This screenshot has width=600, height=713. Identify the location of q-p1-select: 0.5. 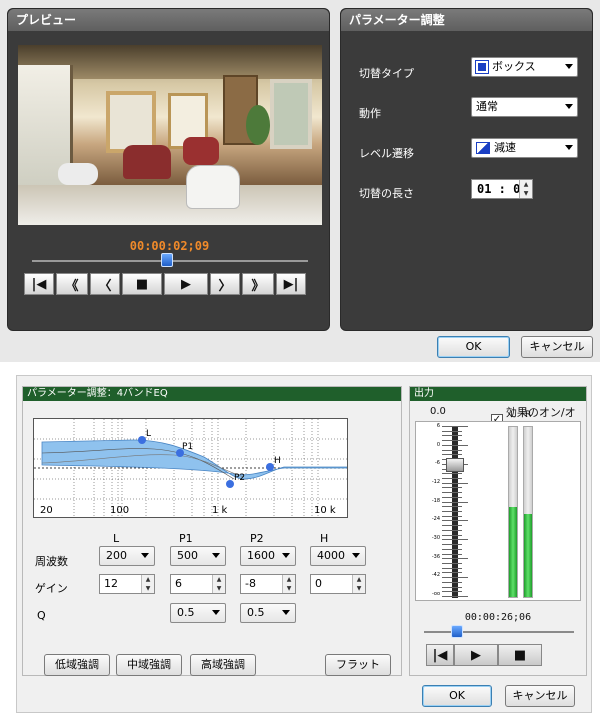
(198, 613).